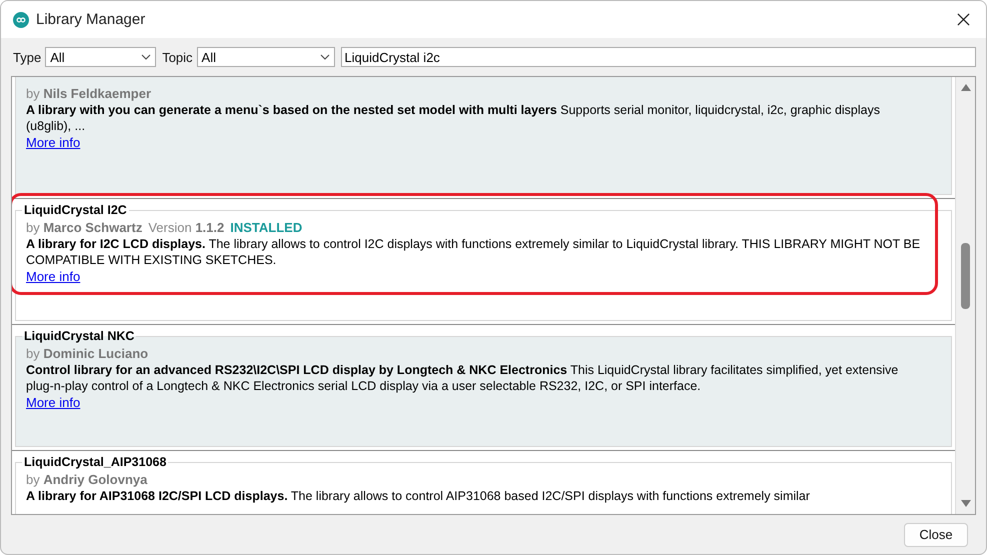 This screenshot has height=555, width=987. Describe the element at coordinates (75, 210) in the screenshot. I see `library-title: LiquidCrystal I2C` at that location.